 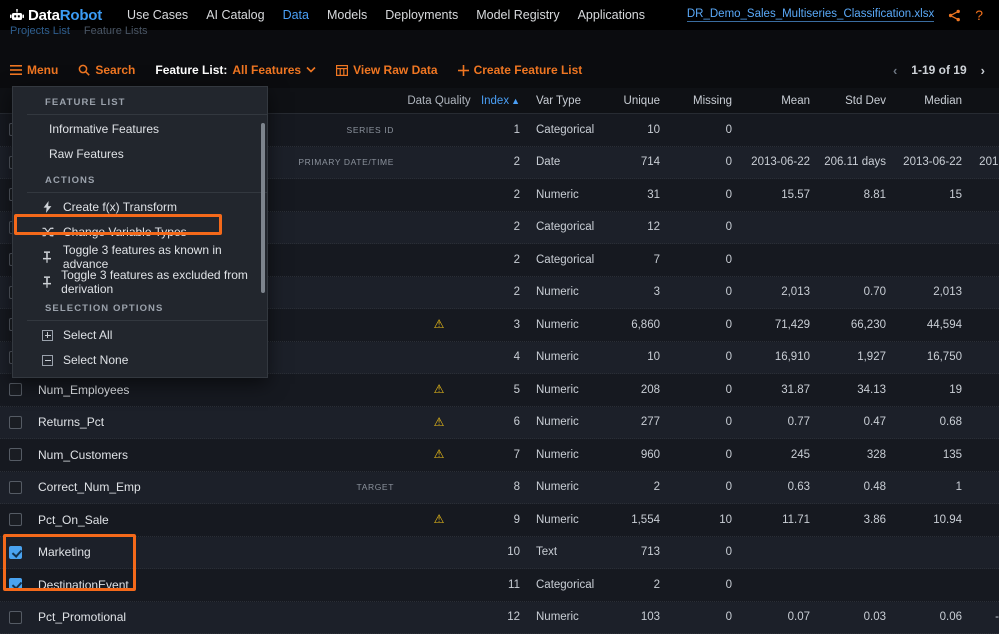 I want to click on feature-checkbox-num-customers, so click(x=15, y=455).